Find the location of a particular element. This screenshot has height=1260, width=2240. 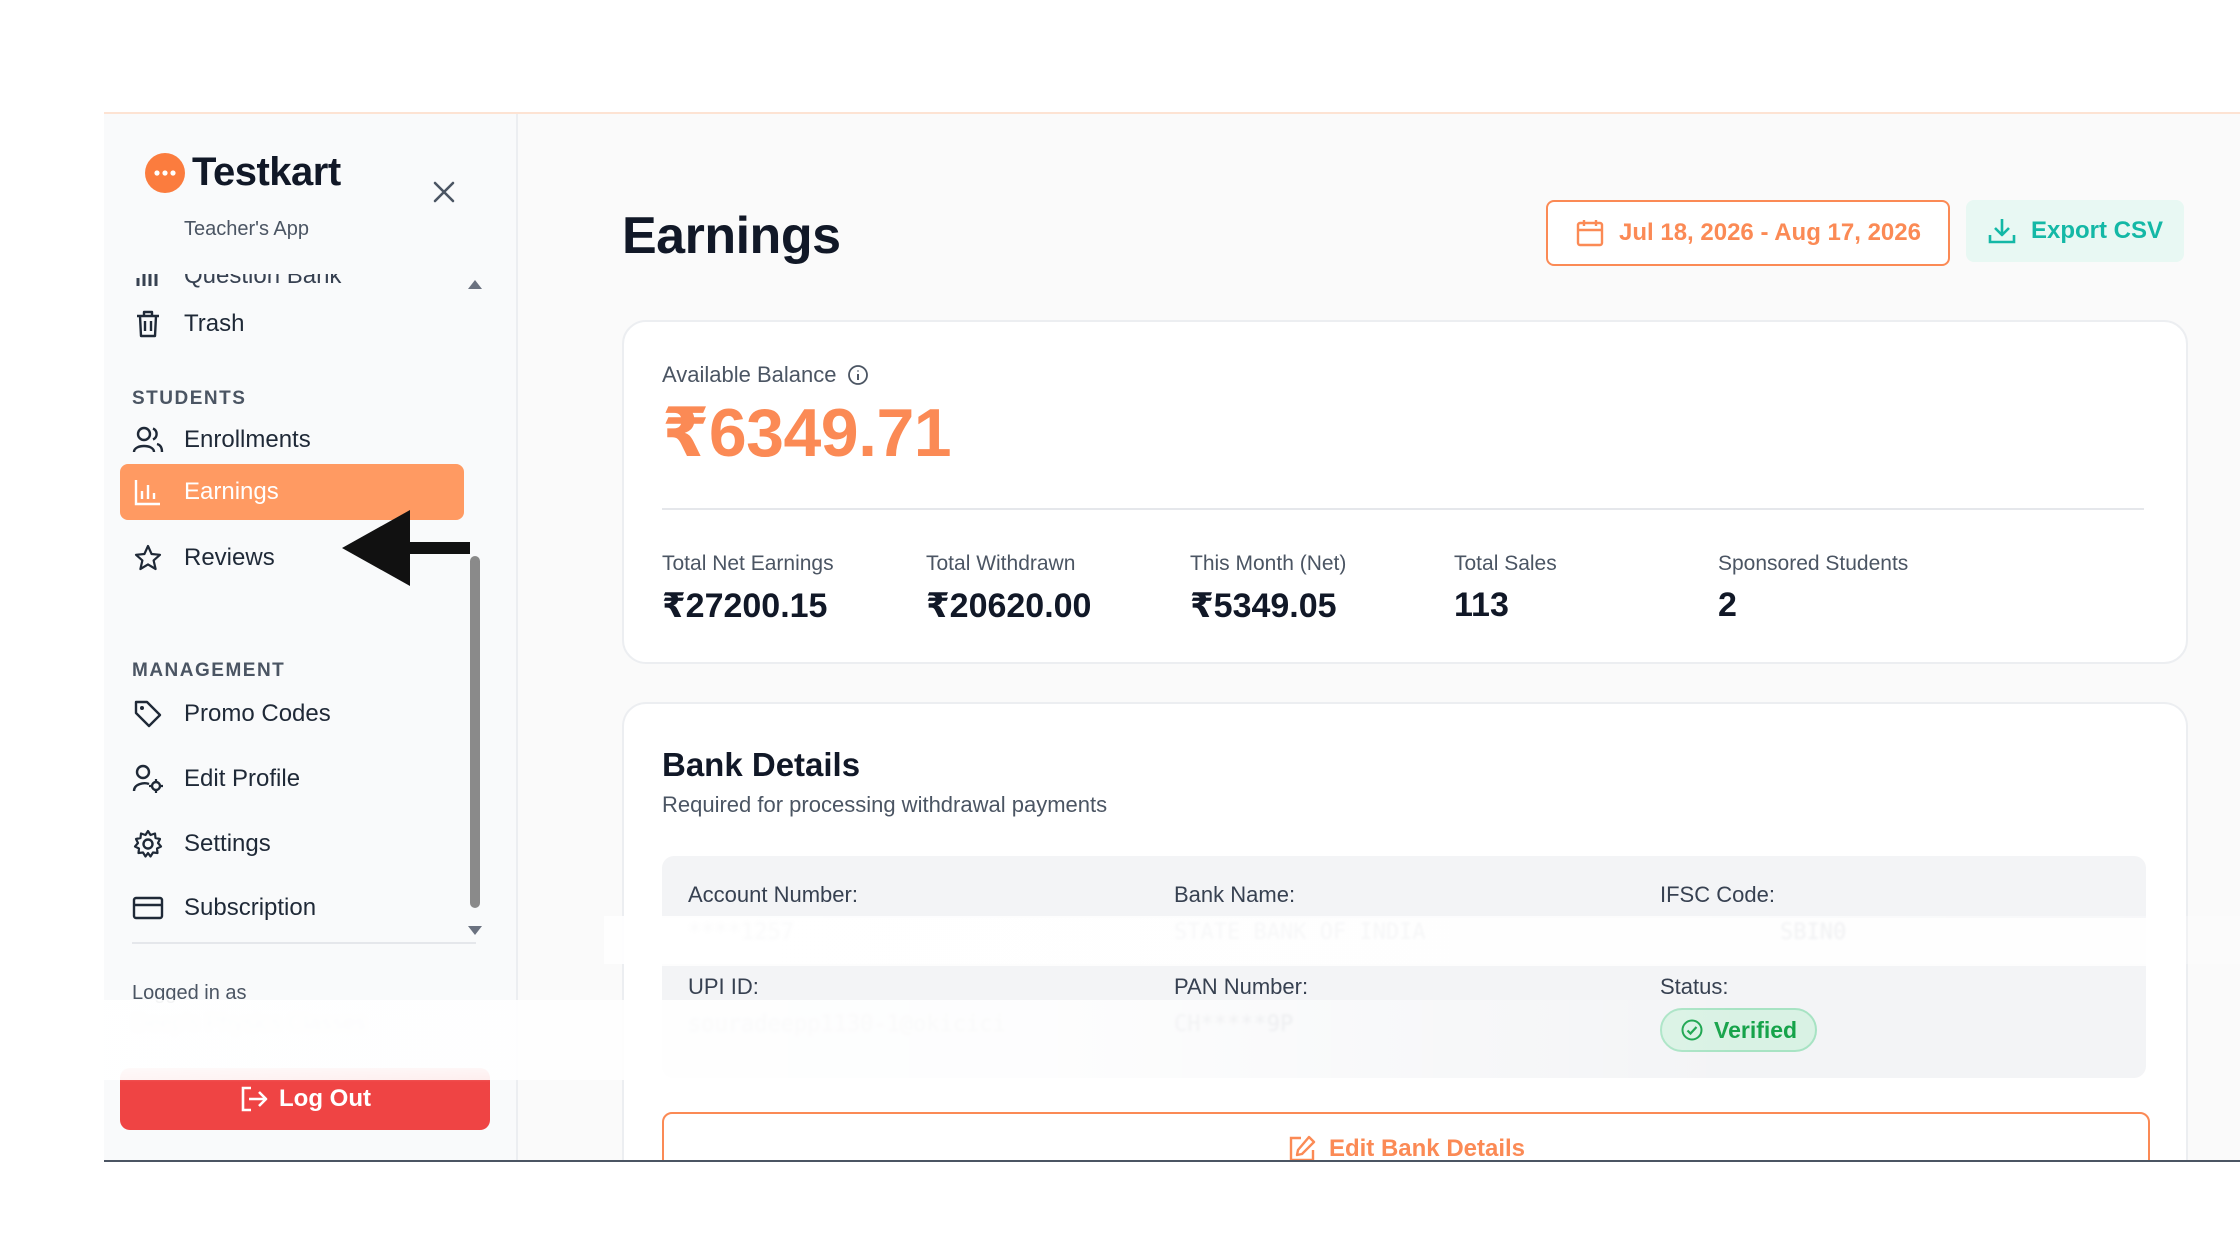

info-icon is located at coordinates (858, 375).